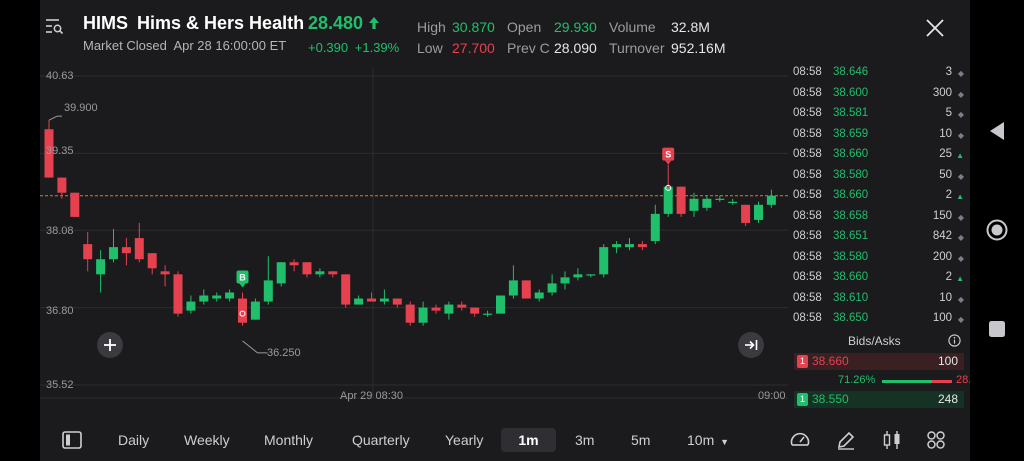 The image size is (1024, 461). What do you see at coordinates (936, 440) in the screenshot?
I see `grid-icon` at bounding box center [936, 440].